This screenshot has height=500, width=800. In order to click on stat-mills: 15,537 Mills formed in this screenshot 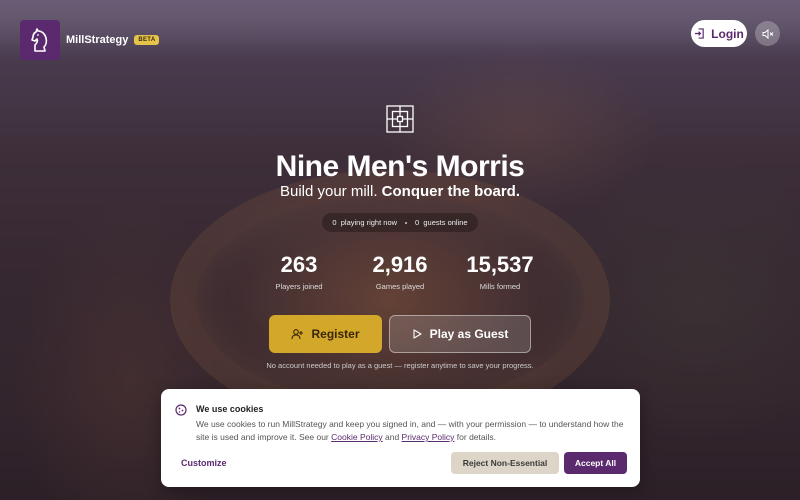, I will do `click(500, 271)`.